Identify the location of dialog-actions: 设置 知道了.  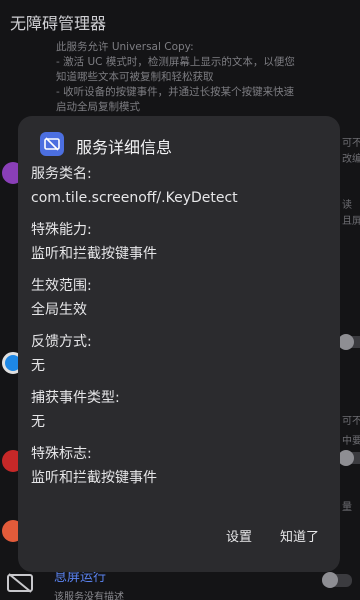
(179, 535).